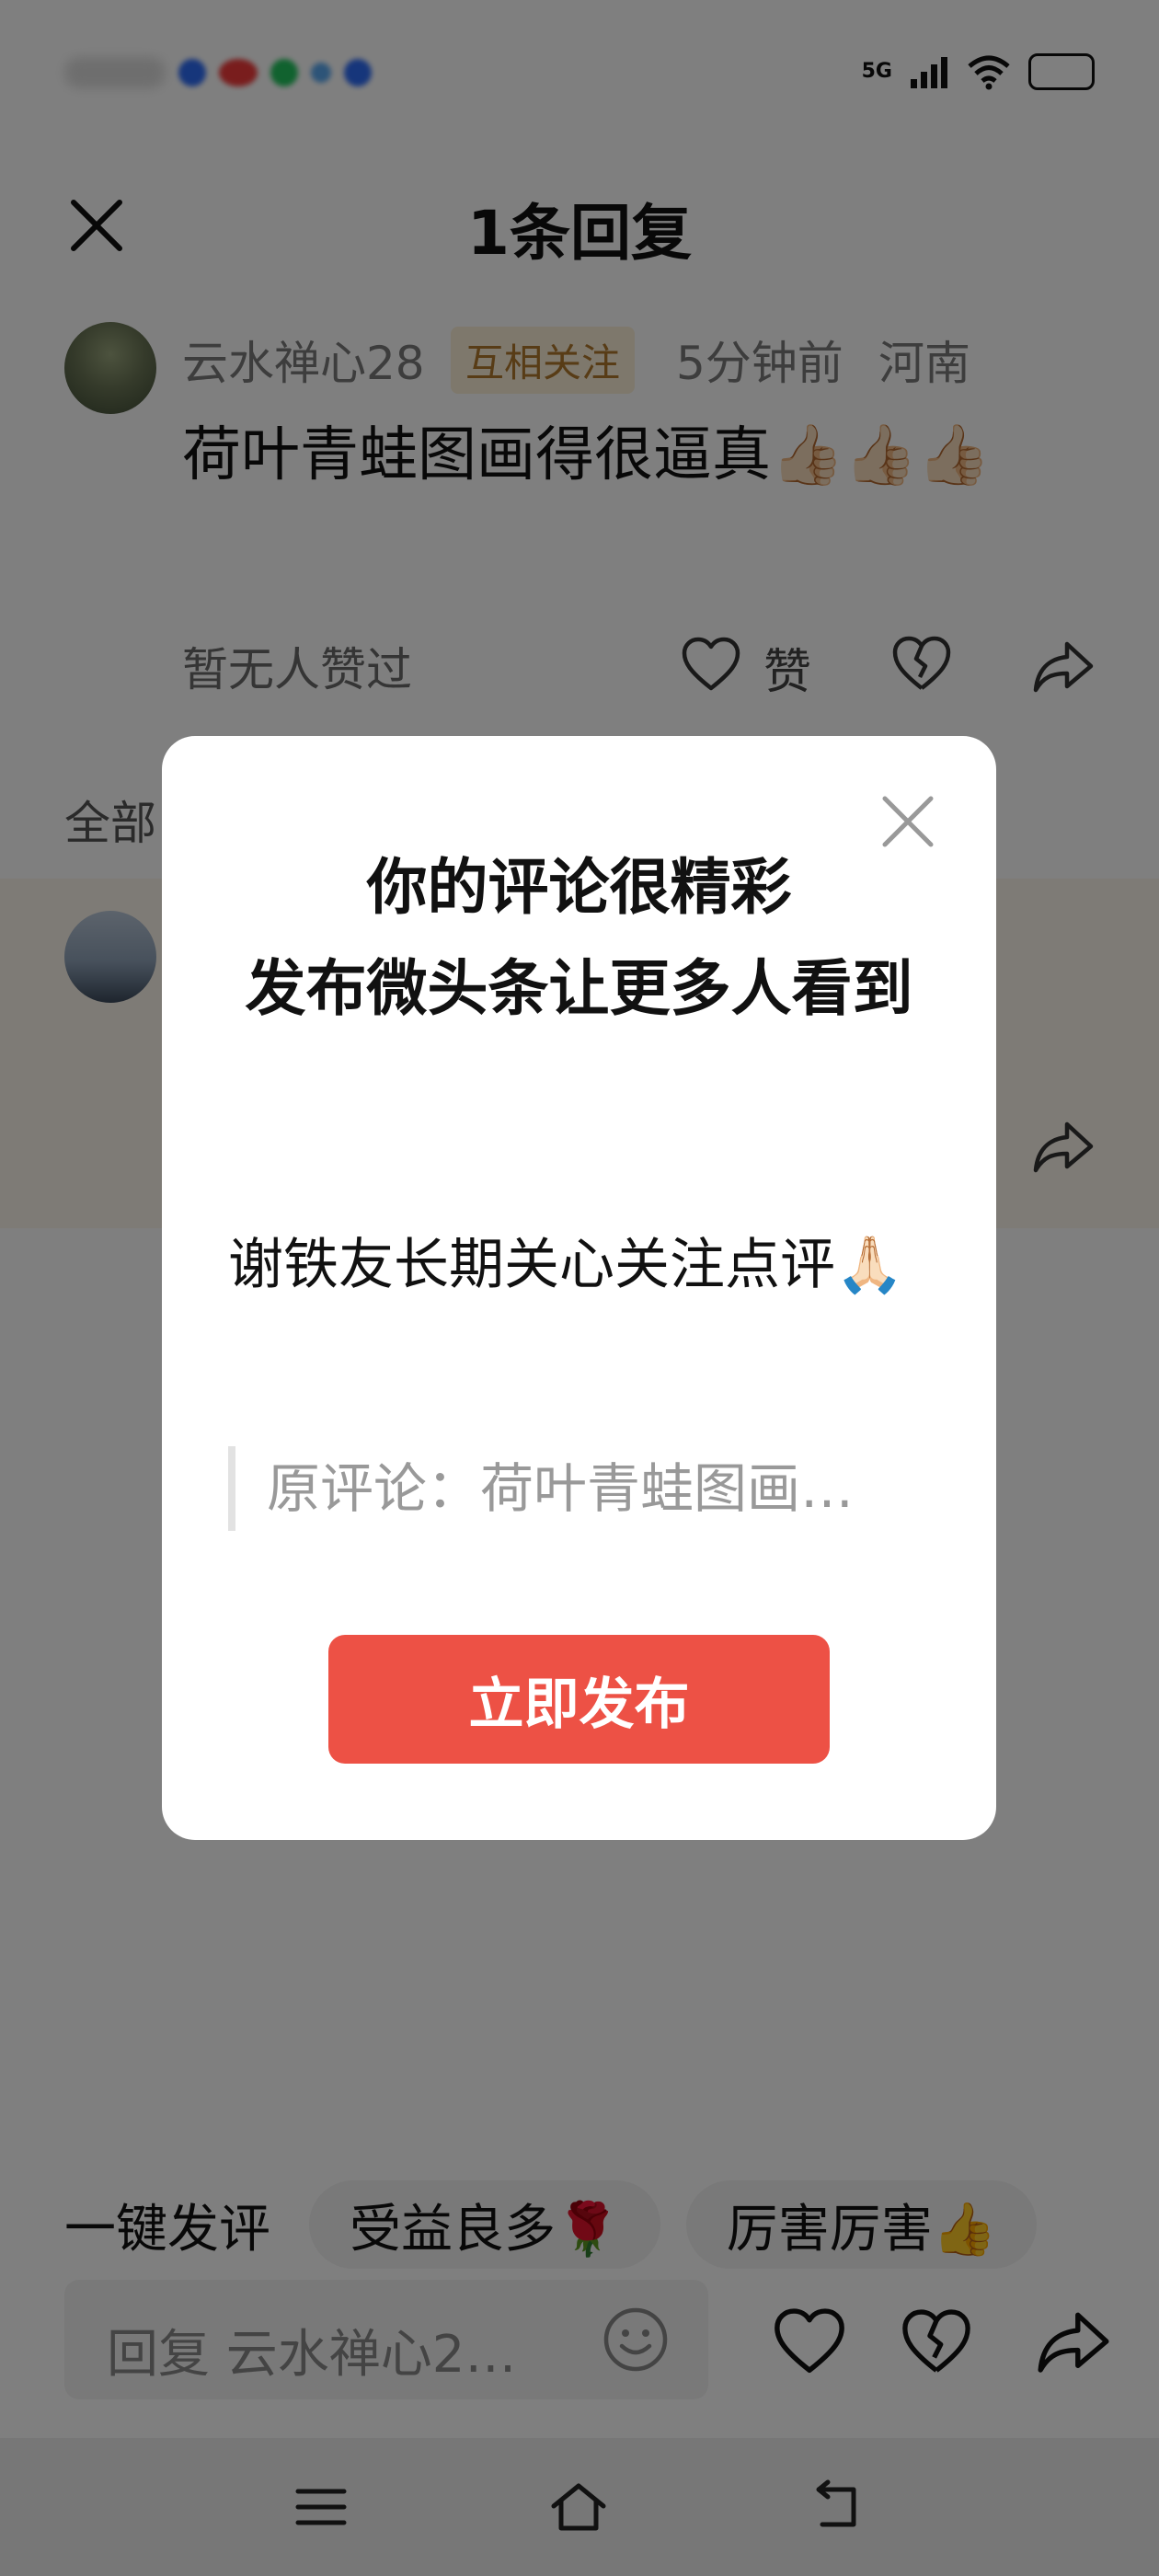  What do you see at coordinates (566, 1265) in the screenshot?
I see `dialog-comment-text: 谢铁友长期关心关注点评🙏🏻` at bounding box center [566, 1265].